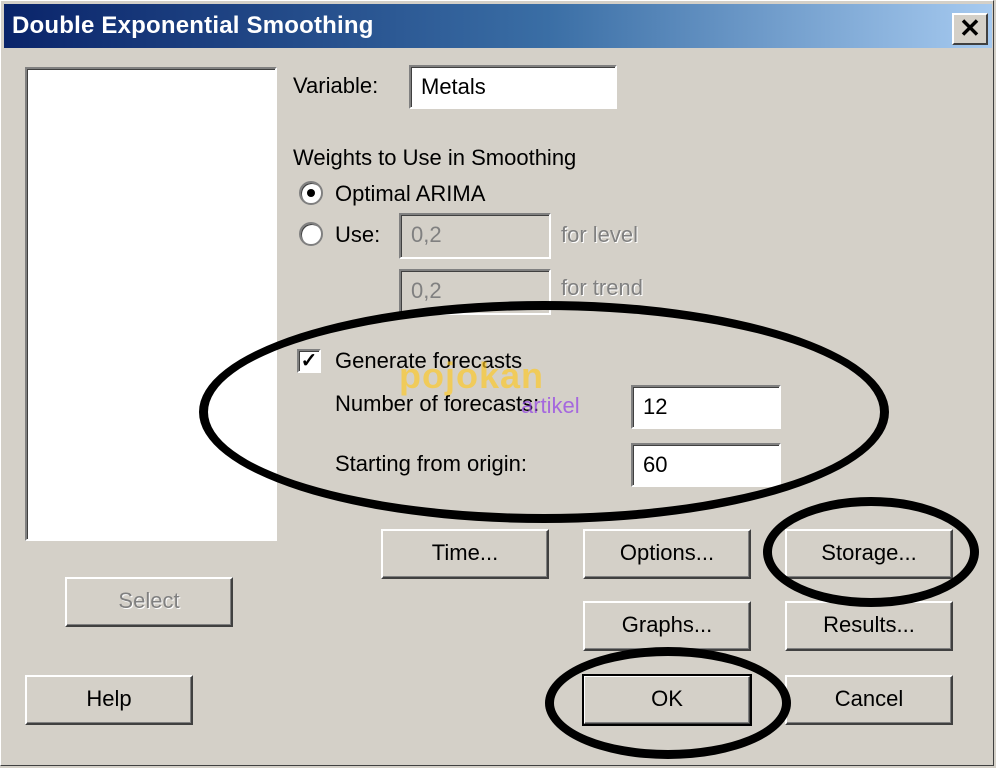  What do you see at coordinates (600, 234) in the screenshot?
I see `for-level-label: for level` at bounding box center [600, 234].